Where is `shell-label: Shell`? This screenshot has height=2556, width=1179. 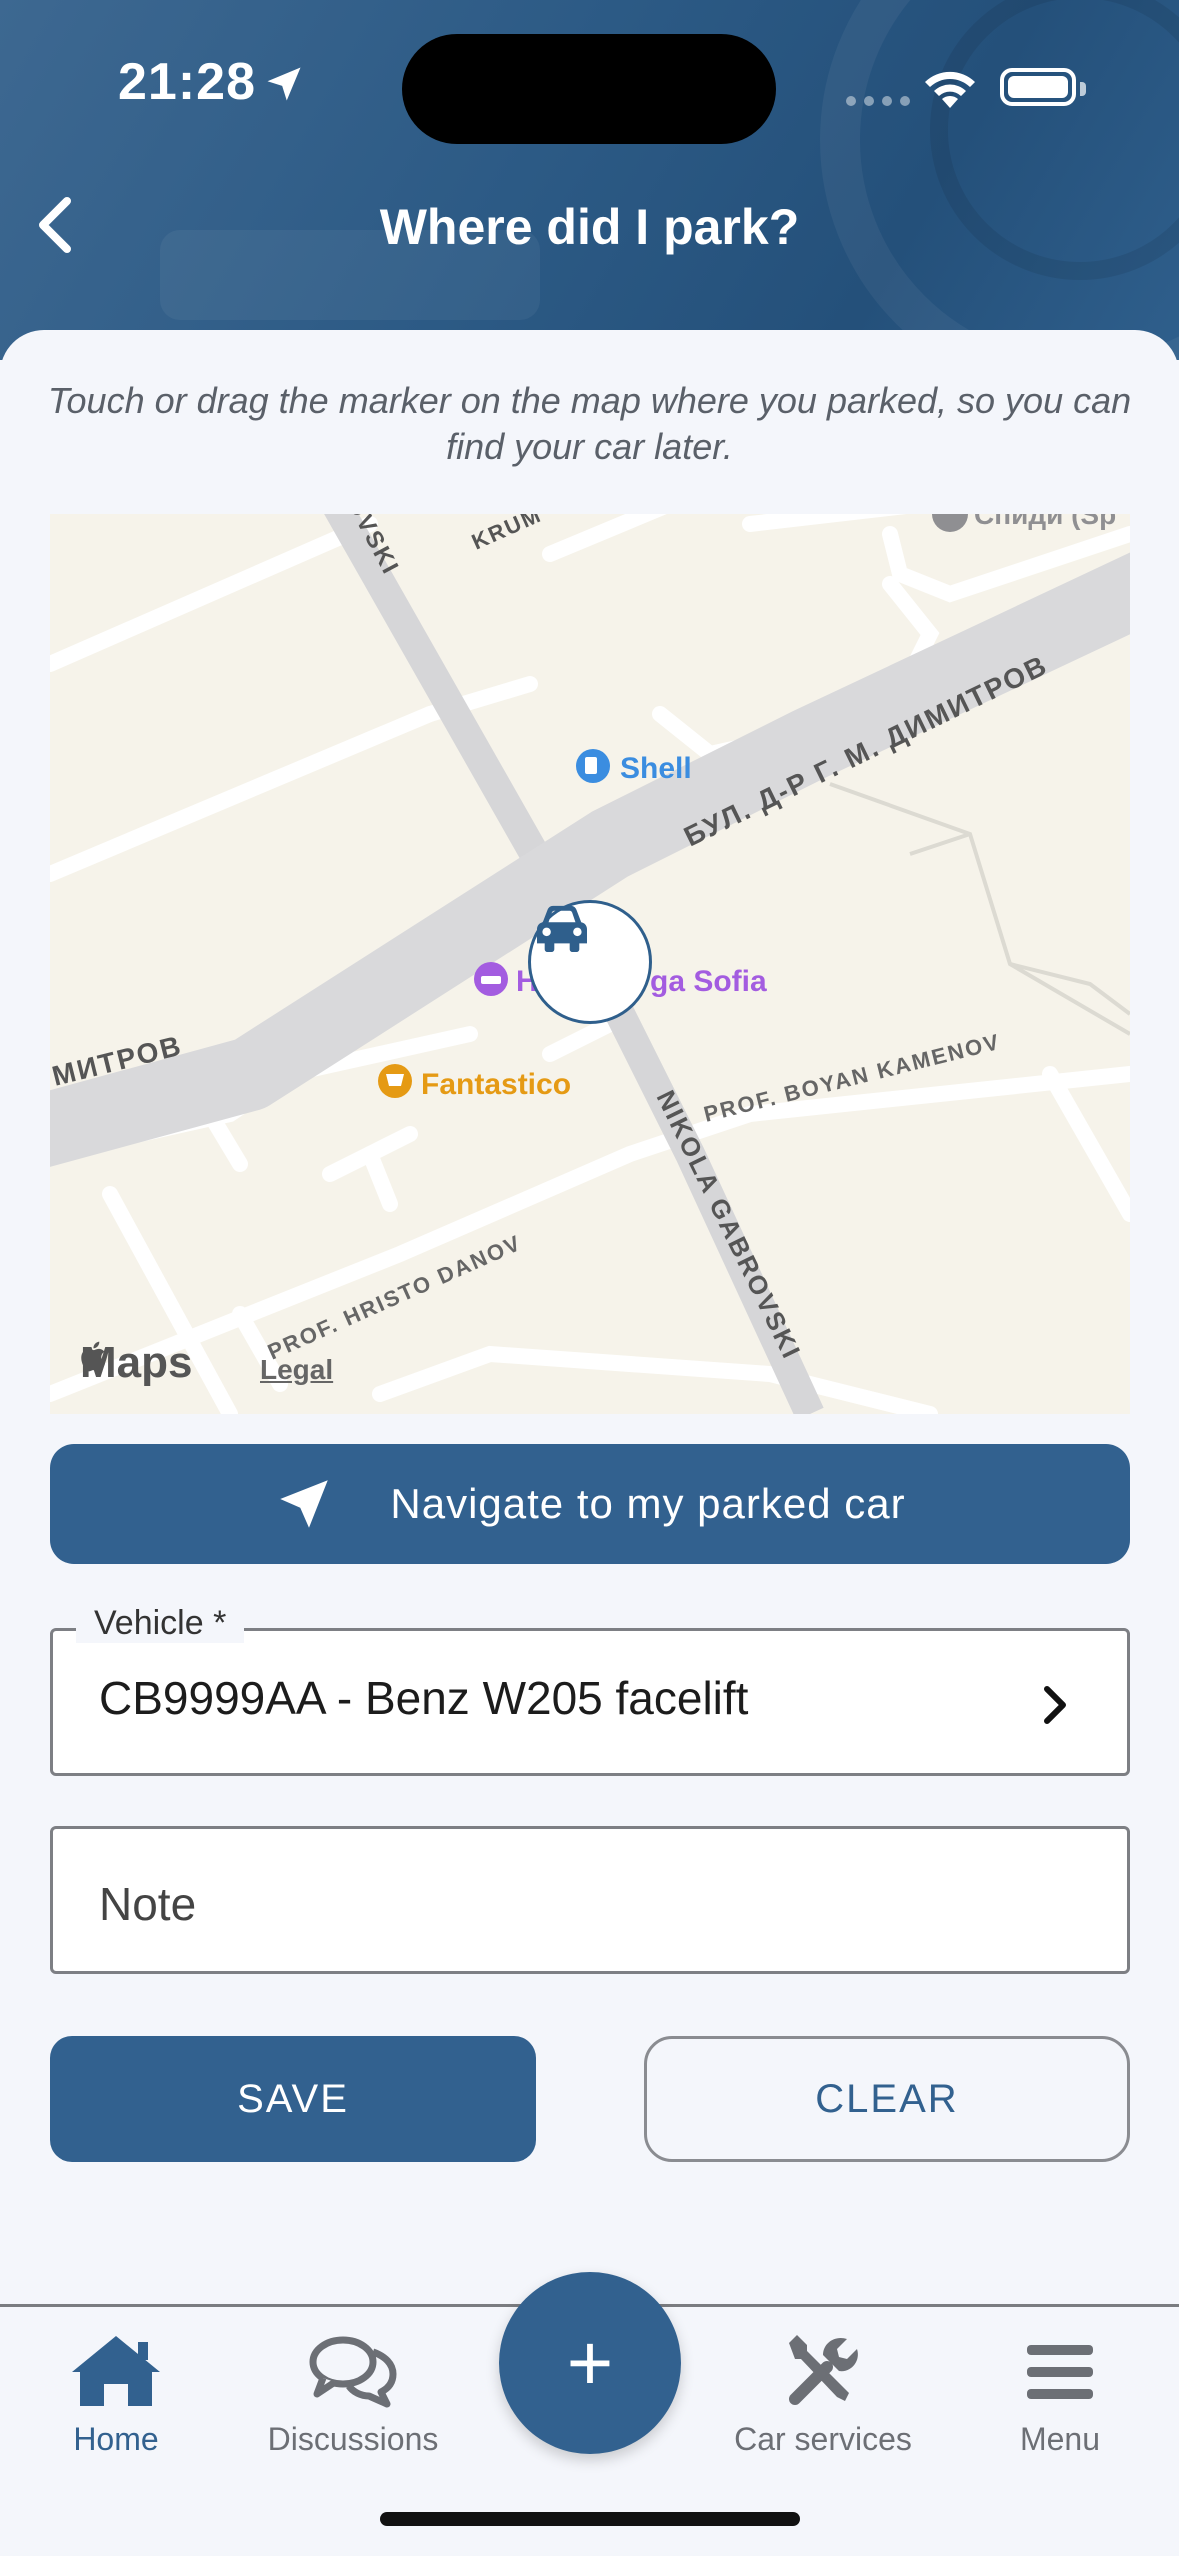
shell-label: Shell is located at coordinates (656, 768).